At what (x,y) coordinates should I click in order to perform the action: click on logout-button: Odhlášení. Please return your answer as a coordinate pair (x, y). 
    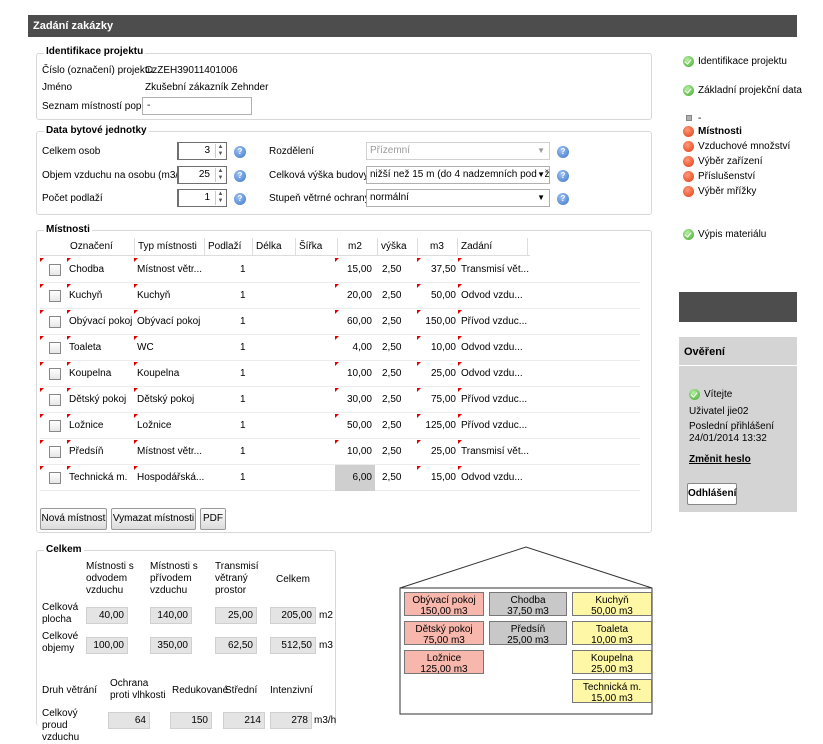
    Looking at the image, I should click on (712, 494).